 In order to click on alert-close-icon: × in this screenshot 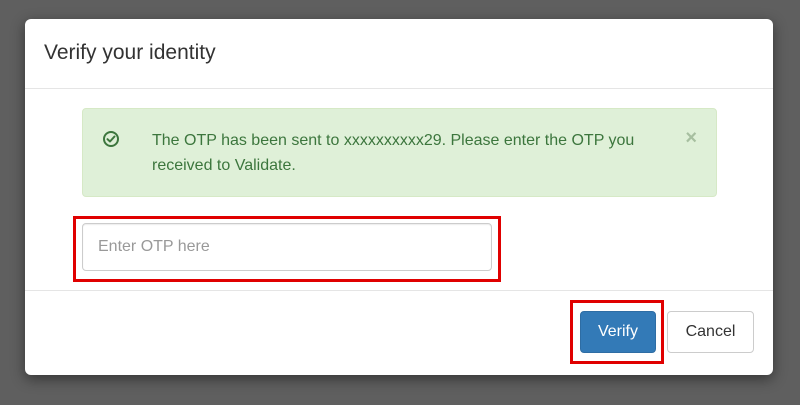, I will do `click(691, 138)`.